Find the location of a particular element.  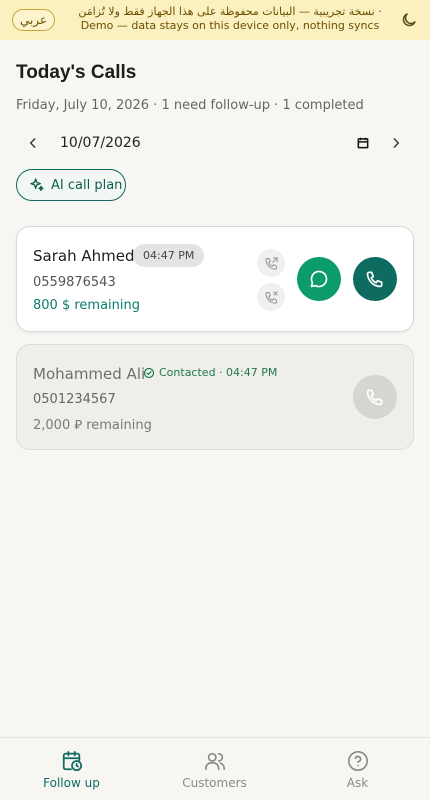

check-circle-icon is located at coordinates (149, 372).